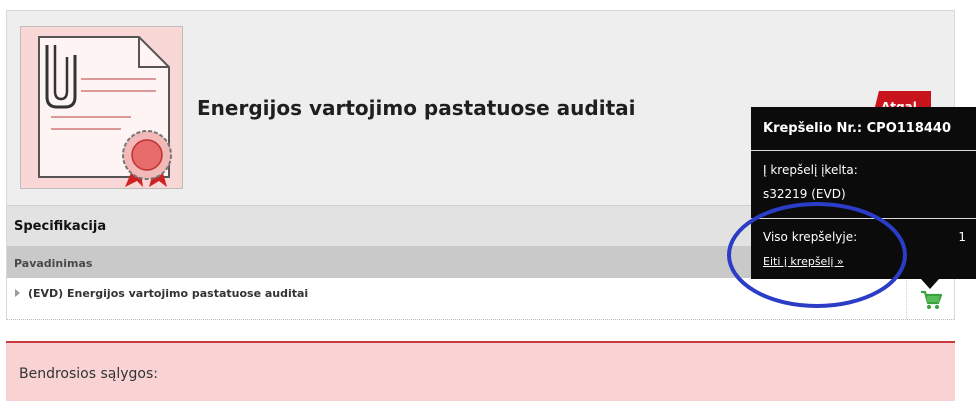 Image resolution: width=977 pixels, height=401 pixels. What do you see at coordinates (931, 300) in the screenshot?
I see `add-to-cart-icon` at bounding box center [931, 300].